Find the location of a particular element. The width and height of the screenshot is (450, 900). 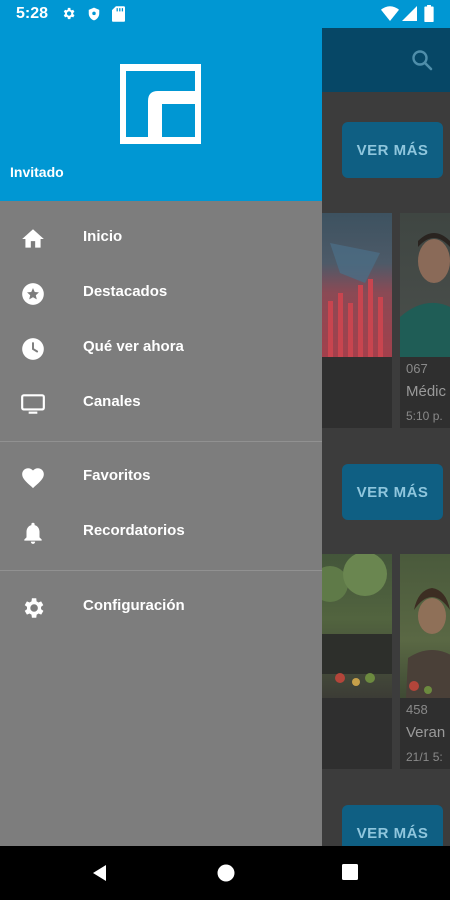

clock-icon is located at coordinates (33, 349).